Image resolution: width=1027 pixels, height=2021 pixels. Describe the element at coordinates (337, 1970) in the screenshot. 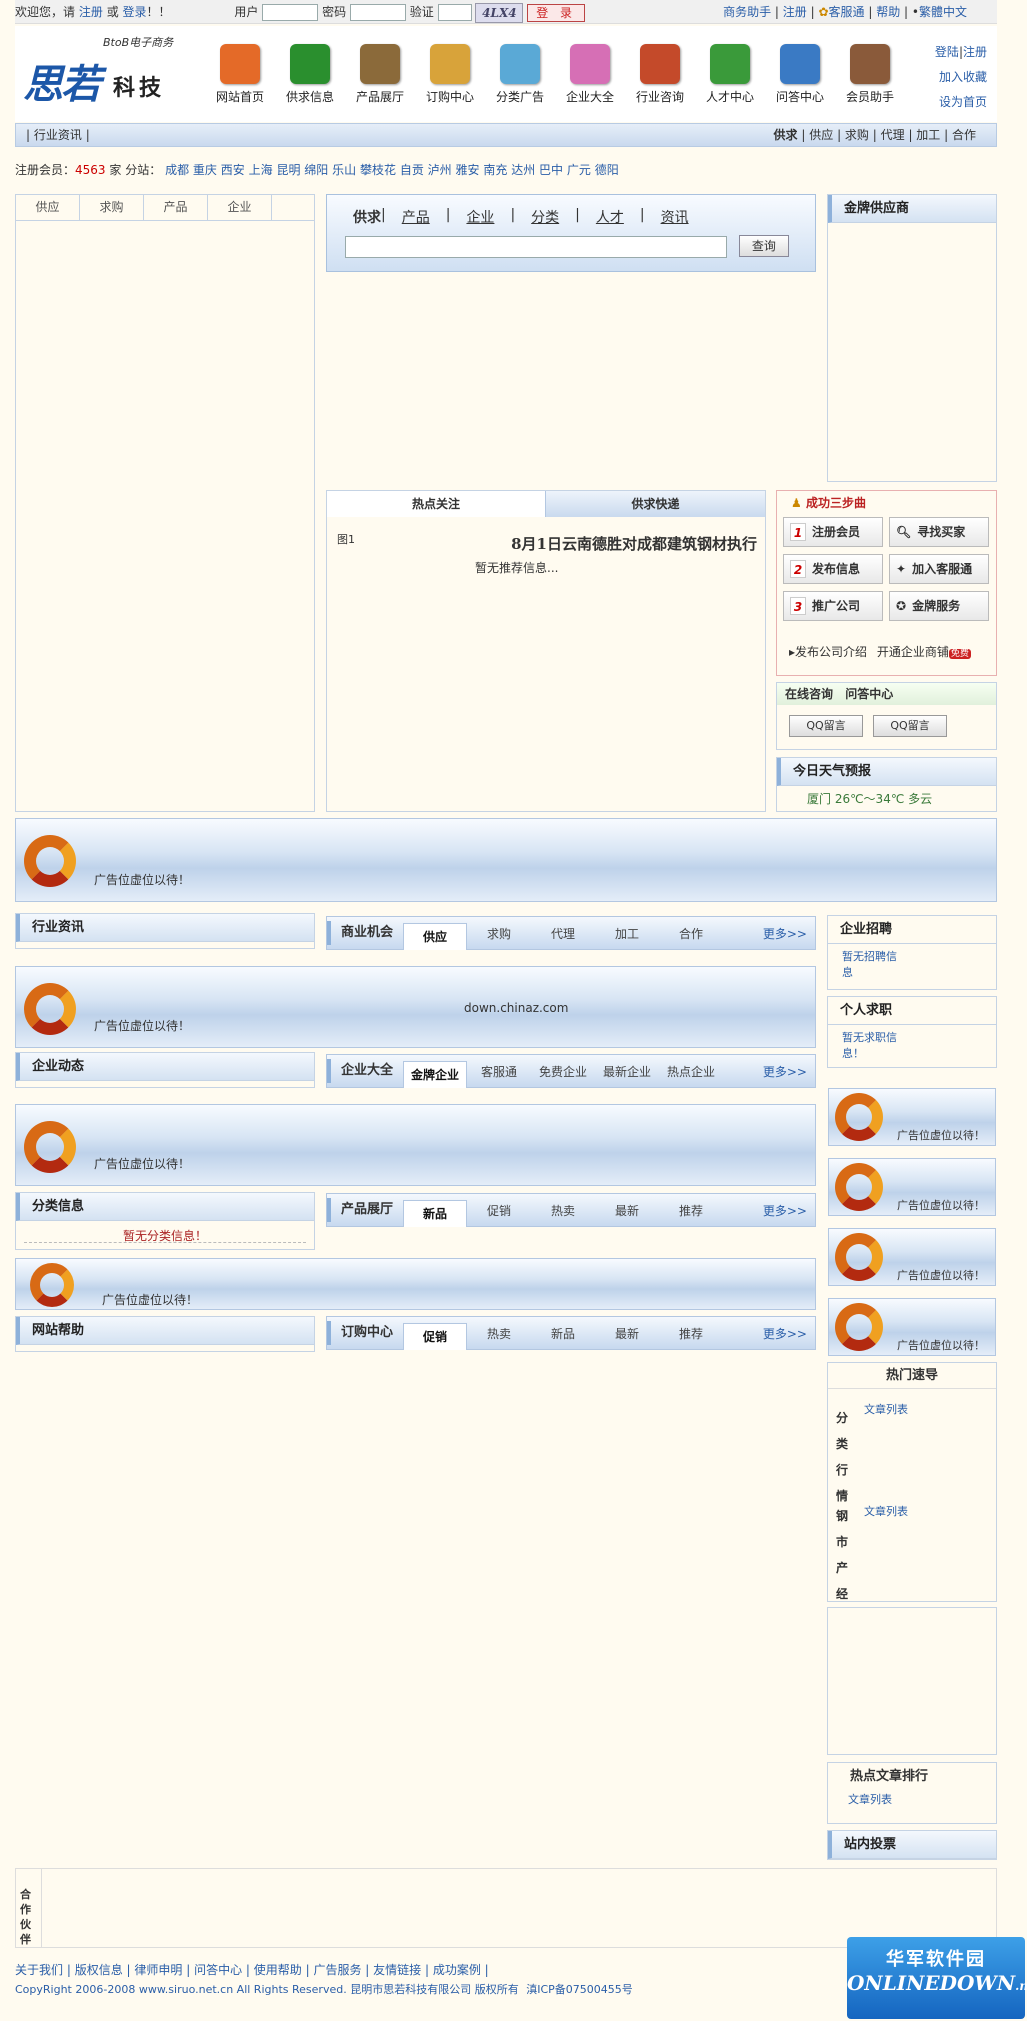

I see `footer-link-ads: 广告服务` at that location.